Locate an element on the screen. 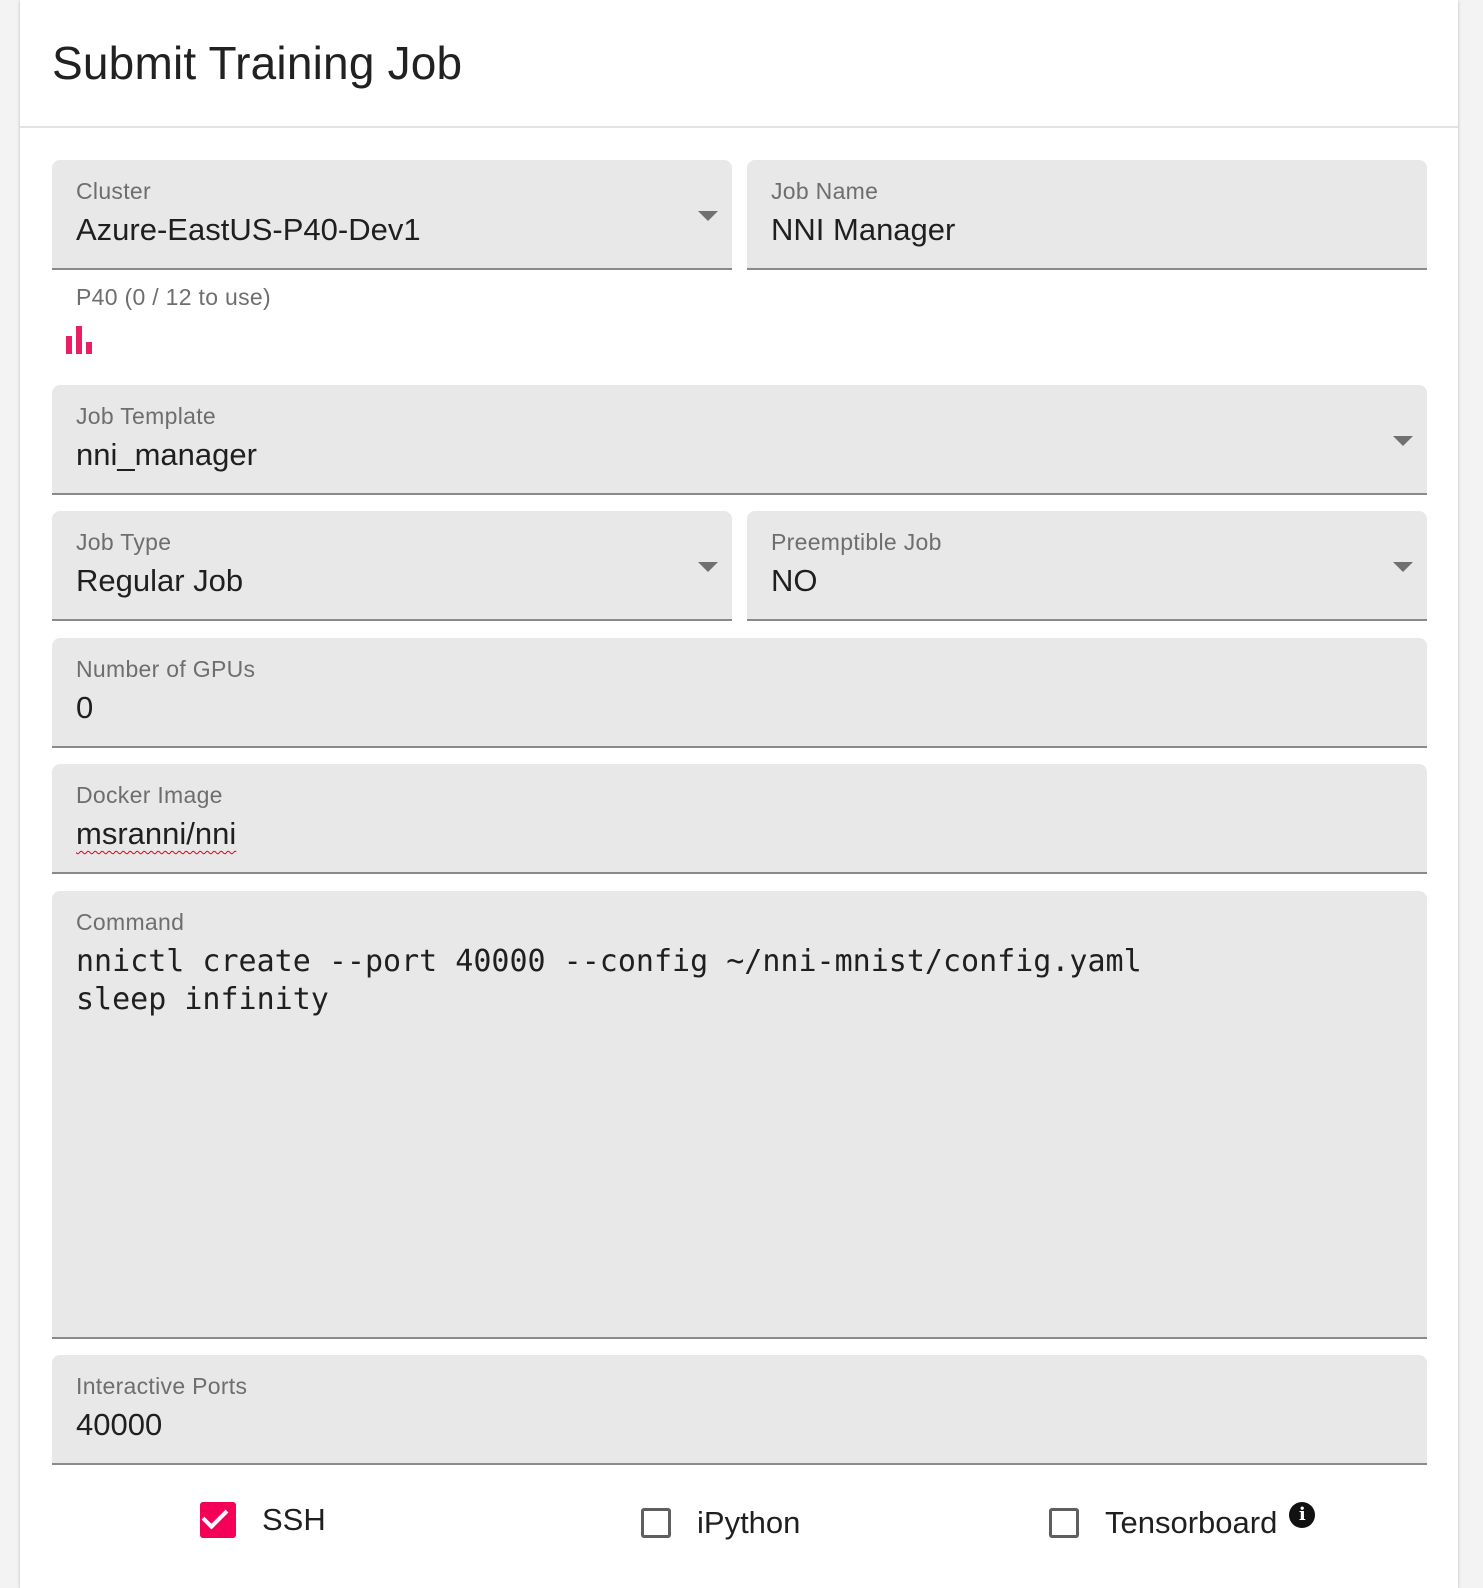  gpu-count-field: Number of GPUs 0 is located at coordinates (739, 693).